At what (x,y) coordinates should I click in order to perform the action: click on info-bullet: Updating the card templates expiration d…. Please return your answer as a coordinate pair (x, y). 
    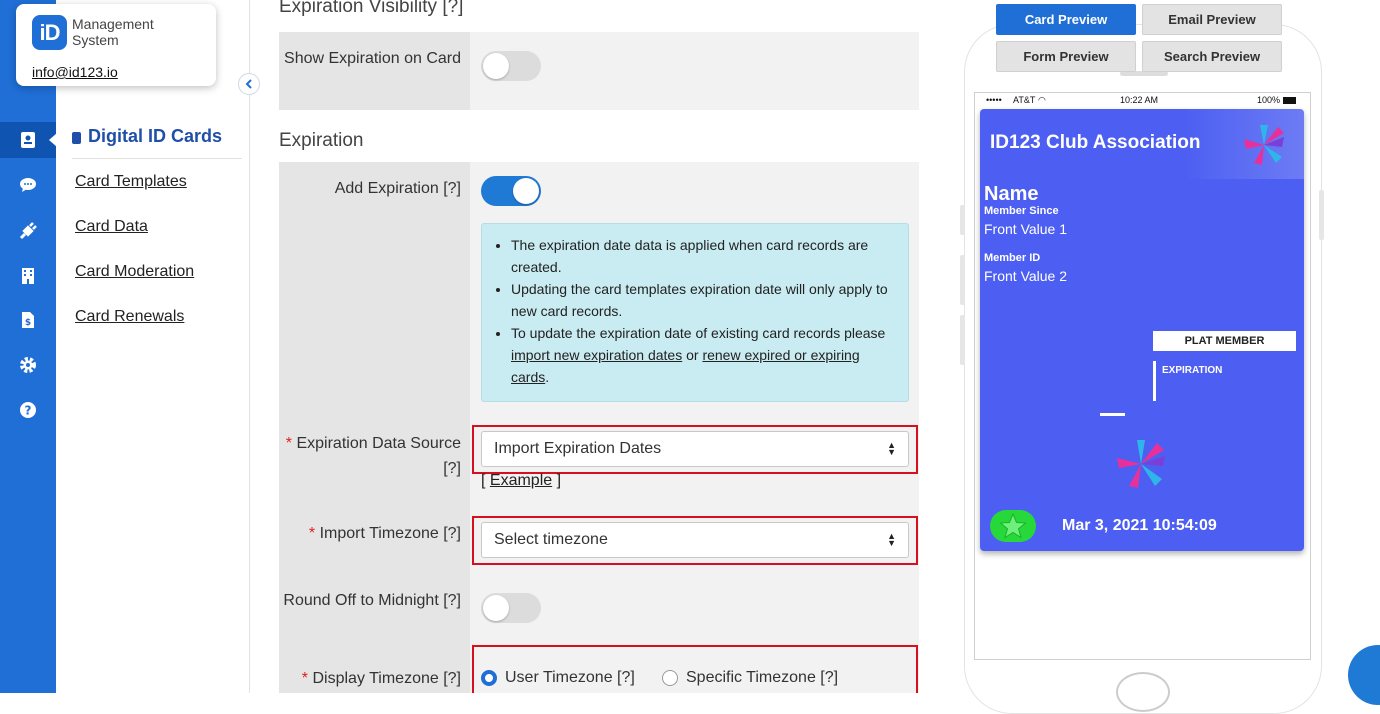
    Looking at the image, I should click on (701, 300).